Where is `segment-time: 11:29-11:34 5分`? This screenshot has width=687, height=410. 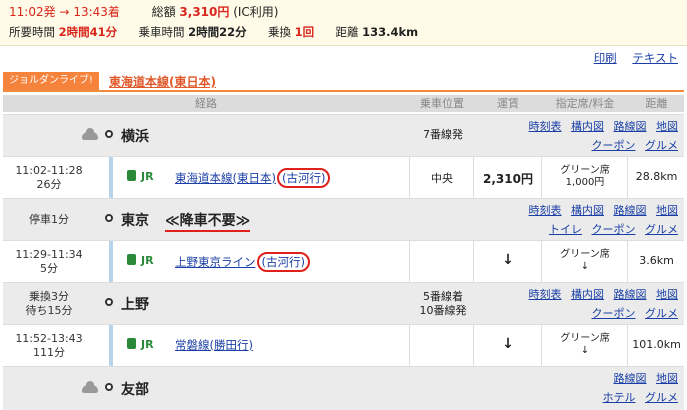 segment-time: 11:29-11:34 5分 is located at coordinates (49, 262).